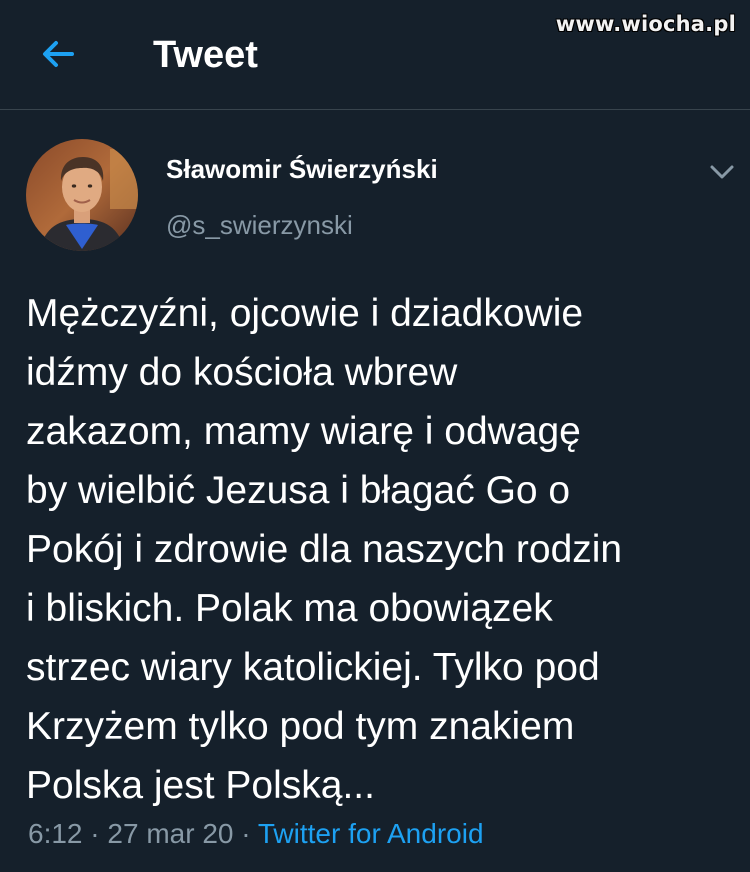 The height and width of the screenshot is (872, 750). I want to click on tweet-metadata: 6:12 · 27 mar 20 · Twitter for Android, so click(256, 834).